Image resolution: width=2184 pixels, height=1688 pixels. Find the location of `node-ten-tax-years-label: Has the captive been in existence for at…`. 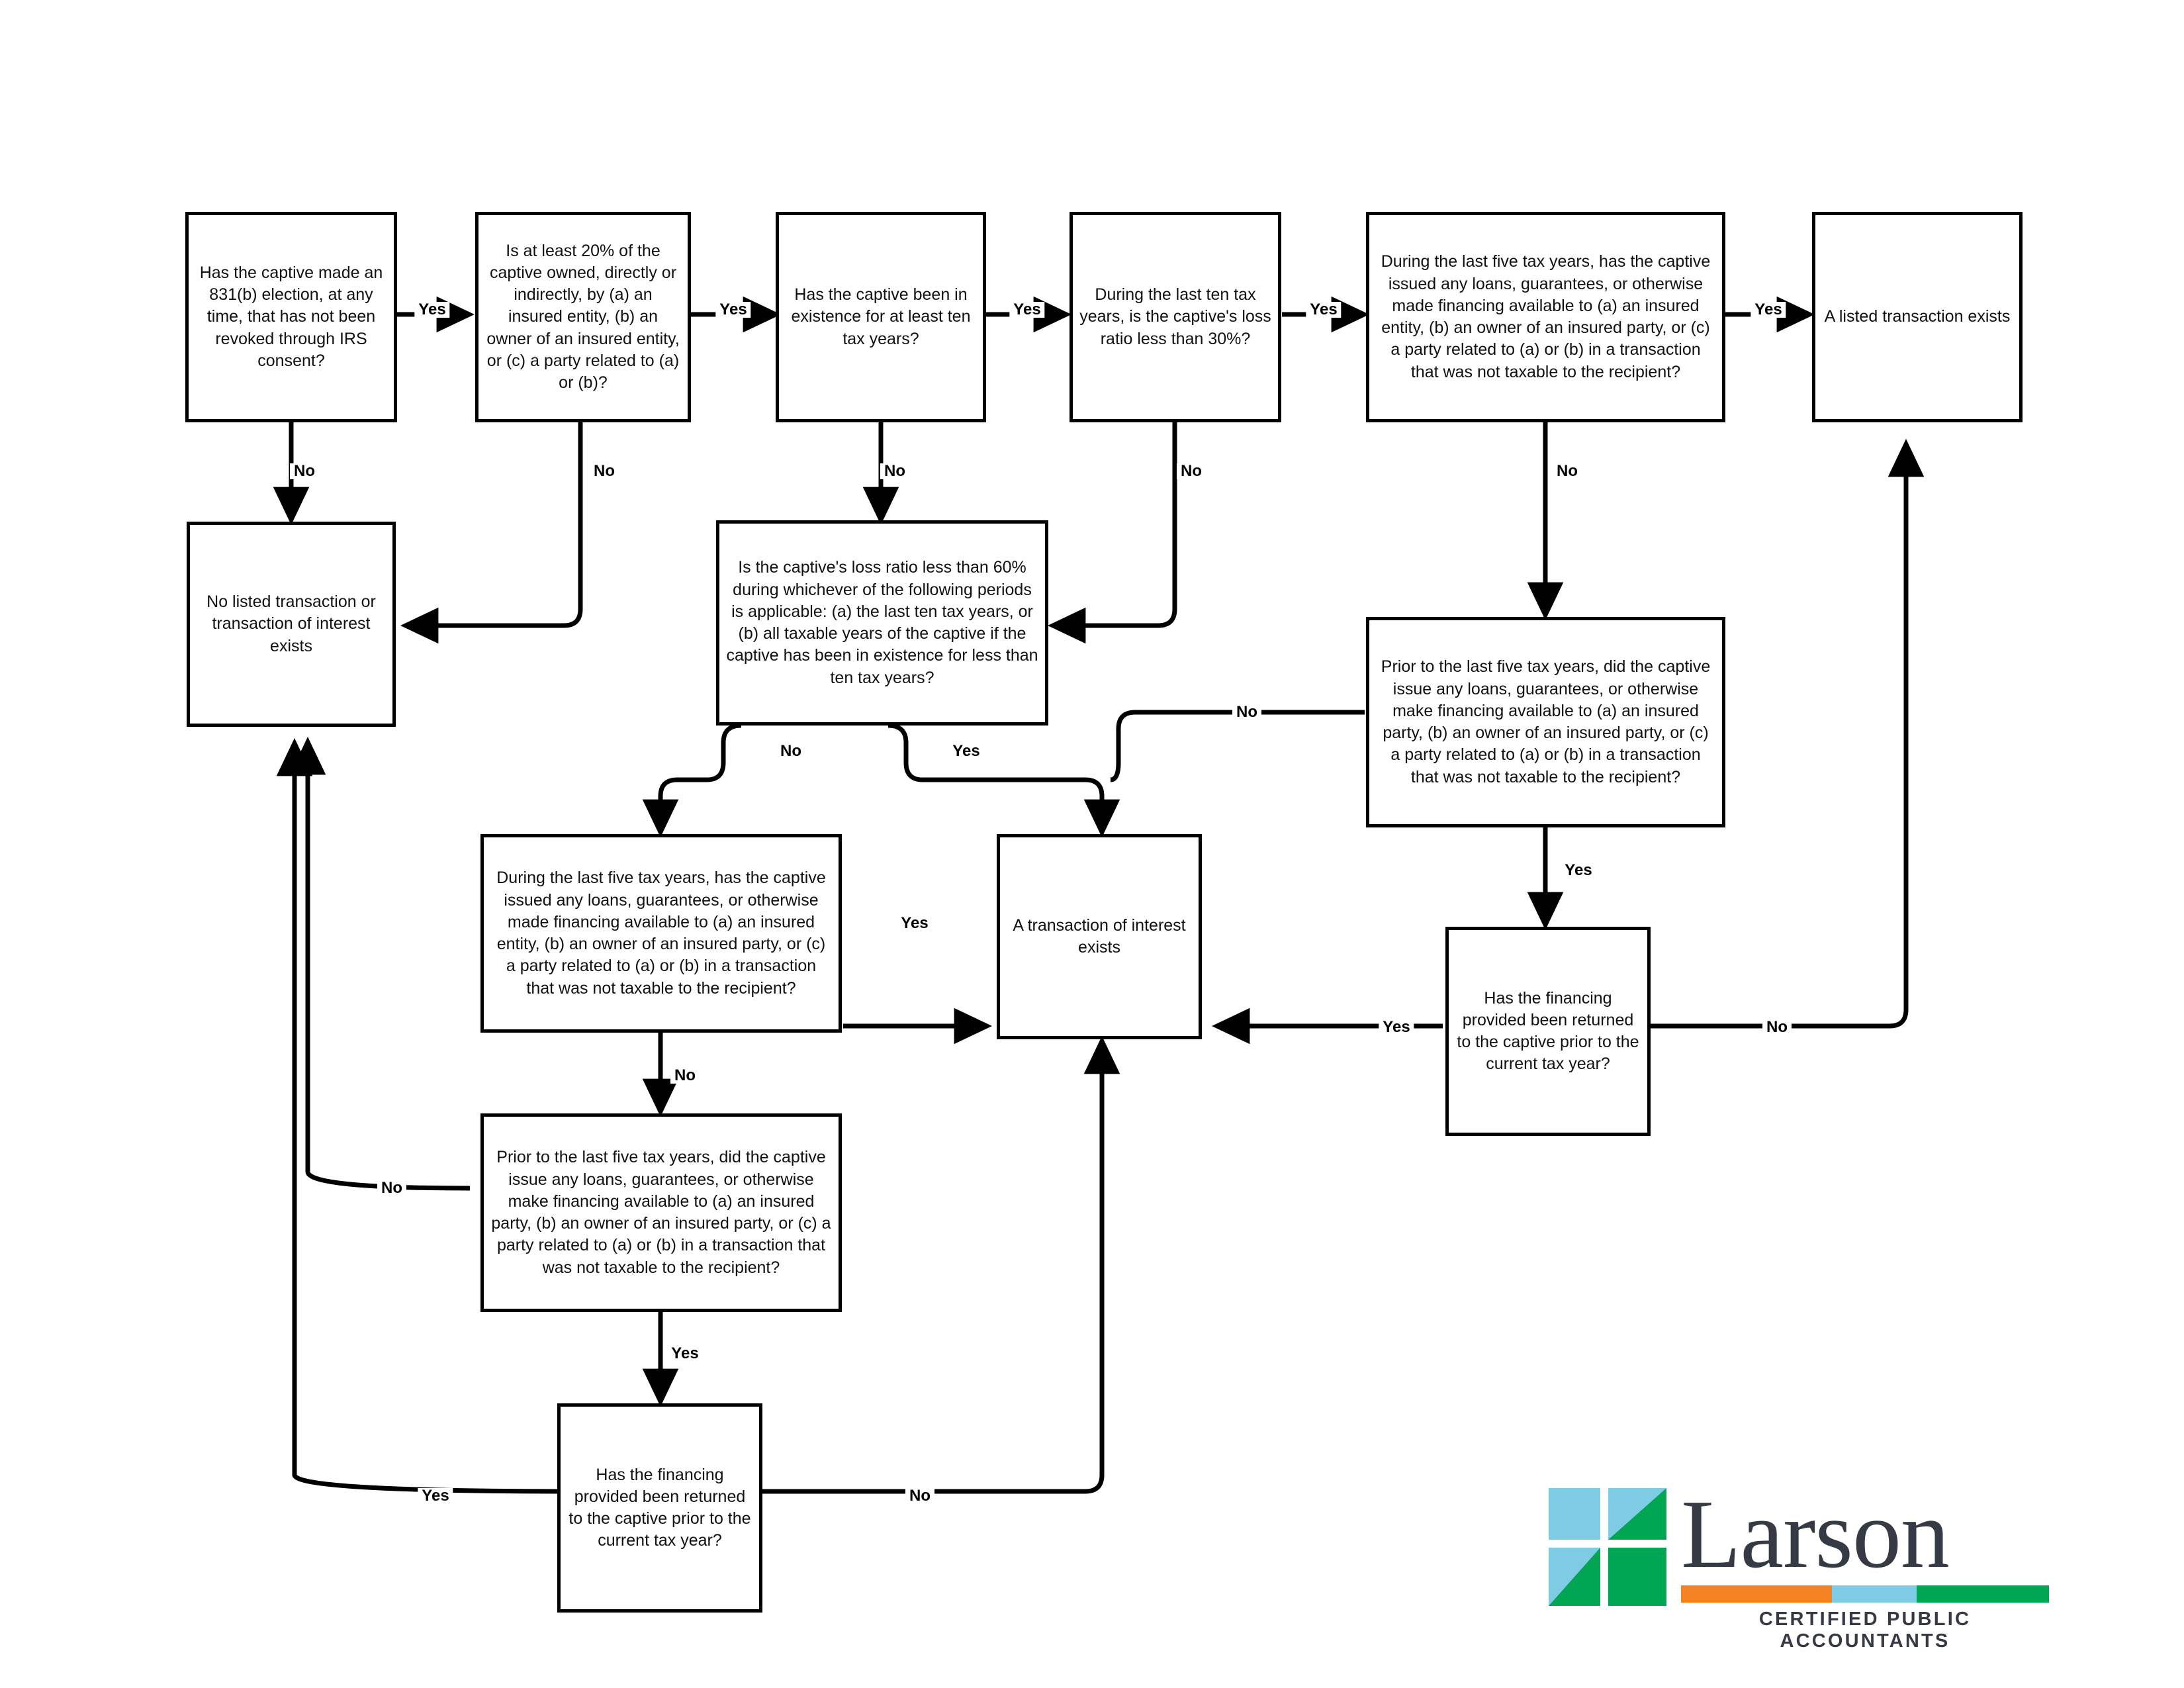

node-ten-tax-years-label: Has the captive been in existence for at… is located at coordinates (881, 316).